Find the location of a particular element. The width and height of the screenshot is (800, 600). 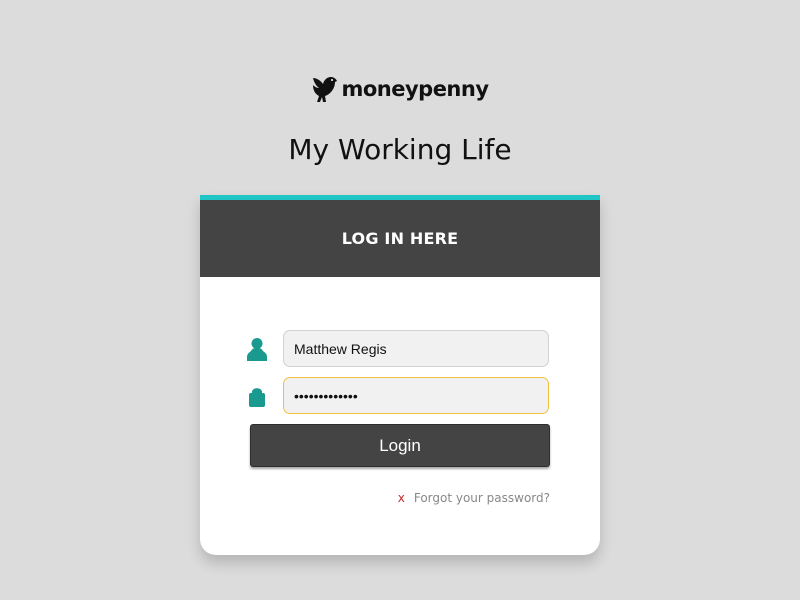

forgot-password-link: Forgot your password? is located at coordinates (482, 498).